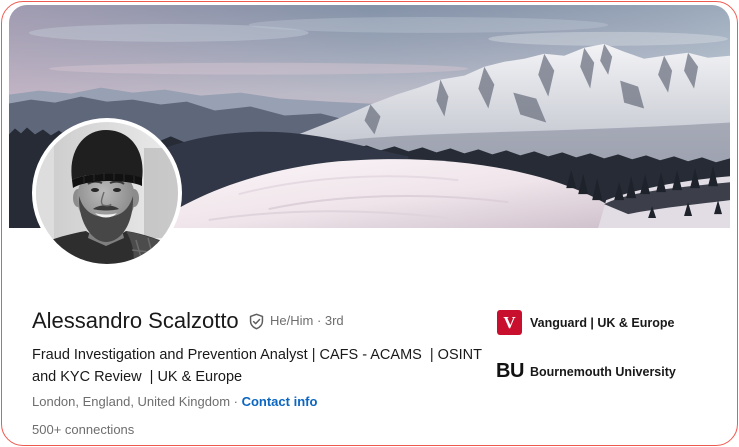 The height and width of the screenshot is (447, 739). Describe the element at coordinates (256, 321) in the screenshot. I see `verified-shield-icon` at that location.